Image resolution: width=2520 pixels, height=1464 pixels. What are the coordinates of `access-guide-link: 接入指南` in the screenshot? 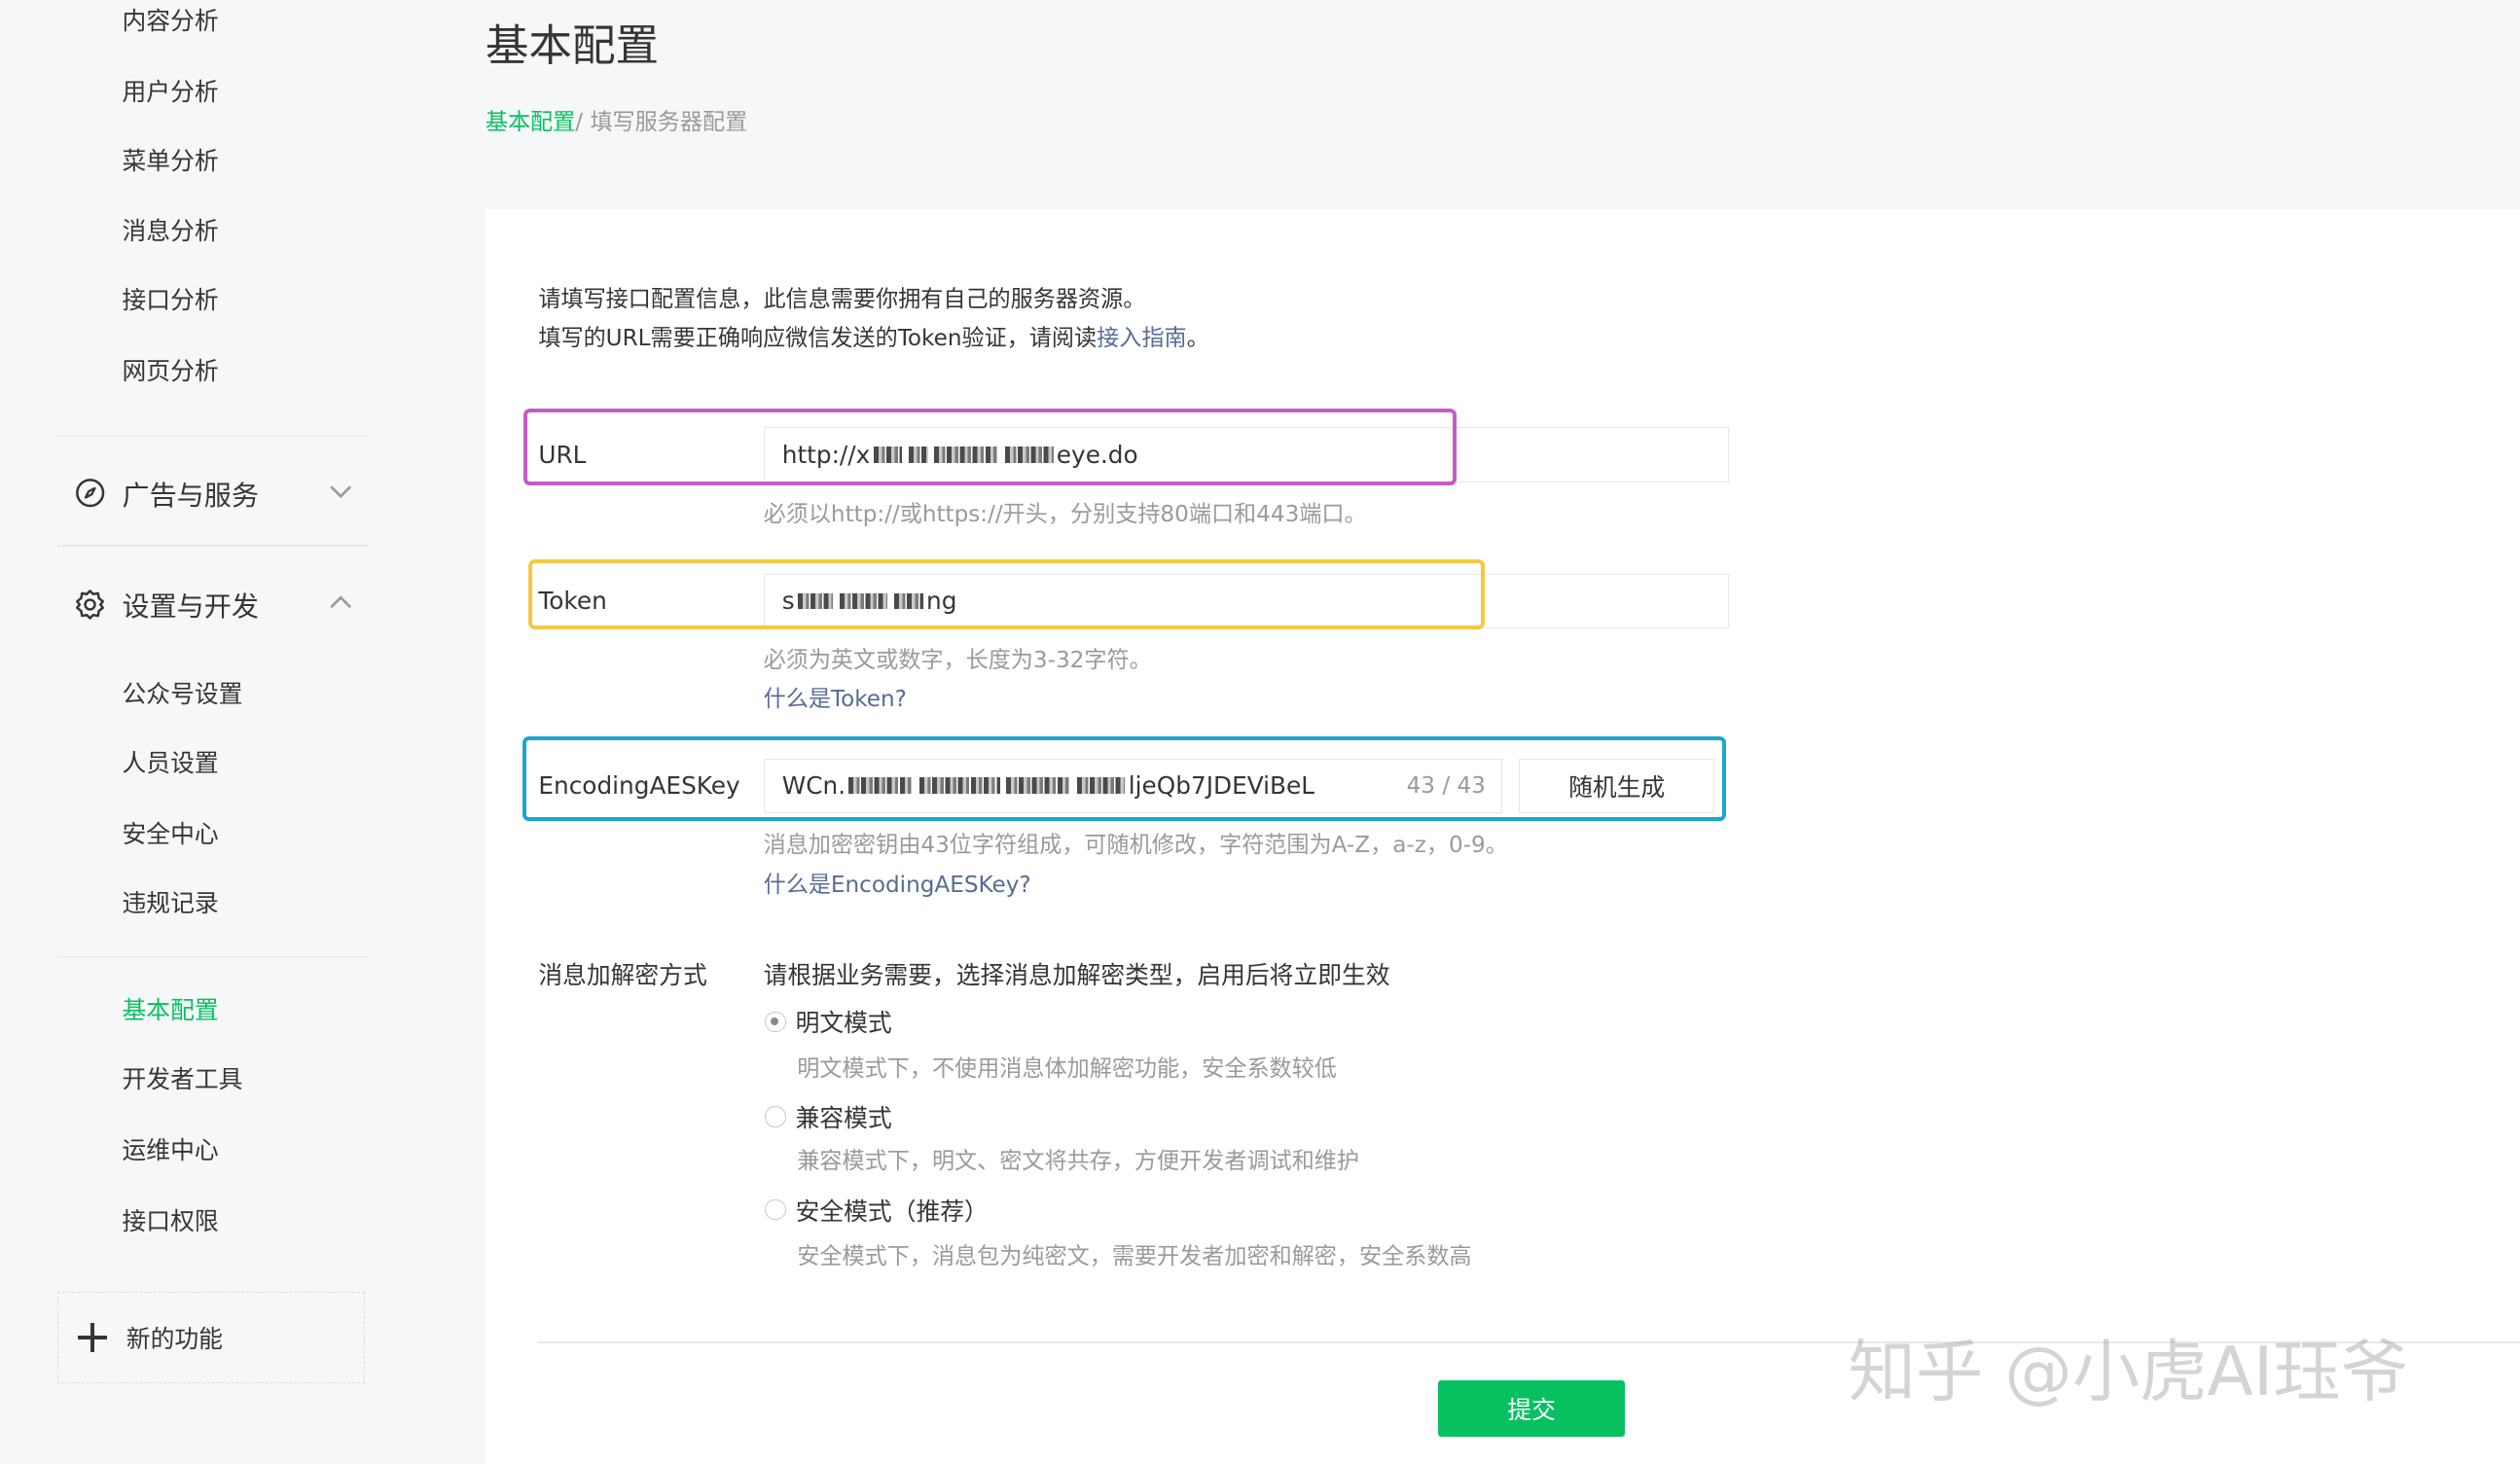 It's located at (1141, 338).